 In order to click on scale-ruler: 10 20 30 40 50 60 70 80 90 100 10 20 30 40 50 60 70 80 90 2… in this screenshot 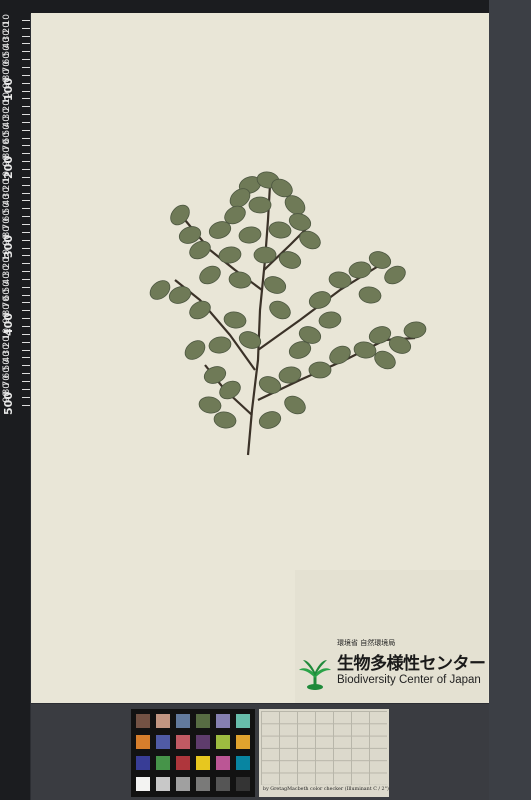, I will do `click(15, 400)`.